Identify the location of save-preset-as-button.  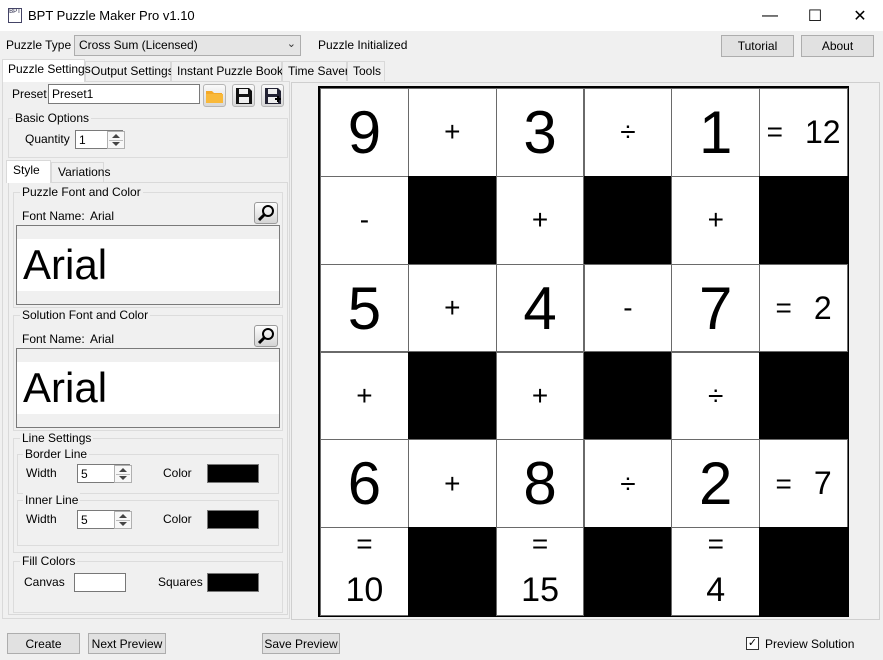
(272, 95).